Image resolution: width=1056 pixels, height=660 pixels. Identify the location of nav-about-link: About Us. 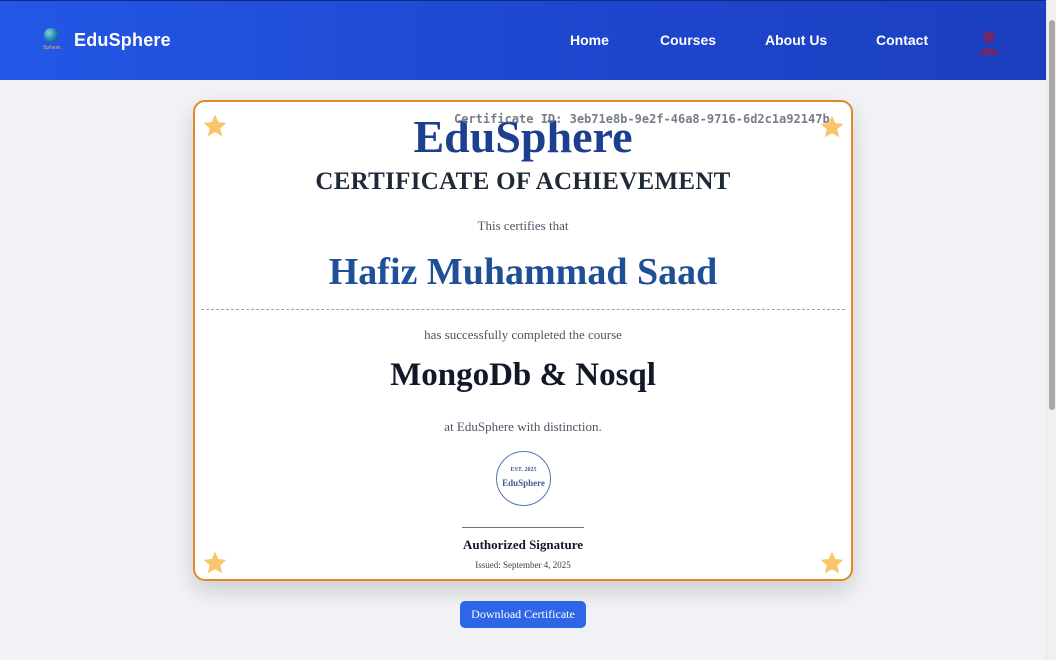
(796, 40).